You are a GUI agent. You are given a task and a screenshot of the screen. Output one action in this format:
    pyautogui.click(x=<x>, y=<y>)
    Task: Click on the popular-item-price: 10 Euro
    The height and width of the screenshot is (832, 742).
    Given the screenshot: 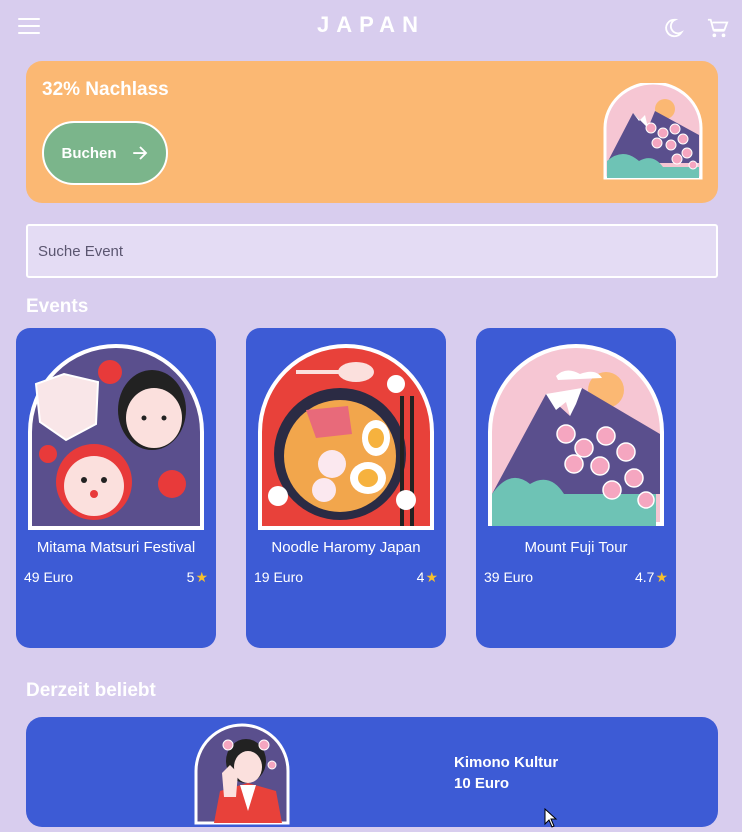 What is the action you would take?
    pyautogui.click(x=482, y=783)
    